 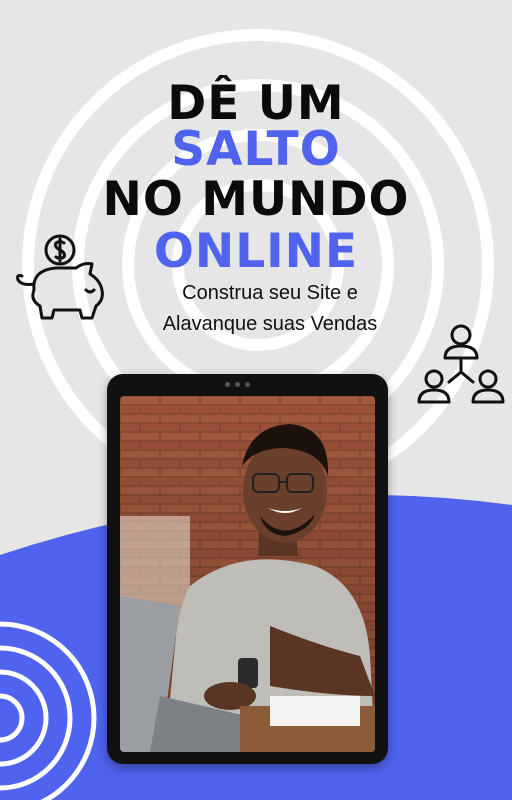 I want to click on piggy-bank-icon, so click(x=60, y=277).